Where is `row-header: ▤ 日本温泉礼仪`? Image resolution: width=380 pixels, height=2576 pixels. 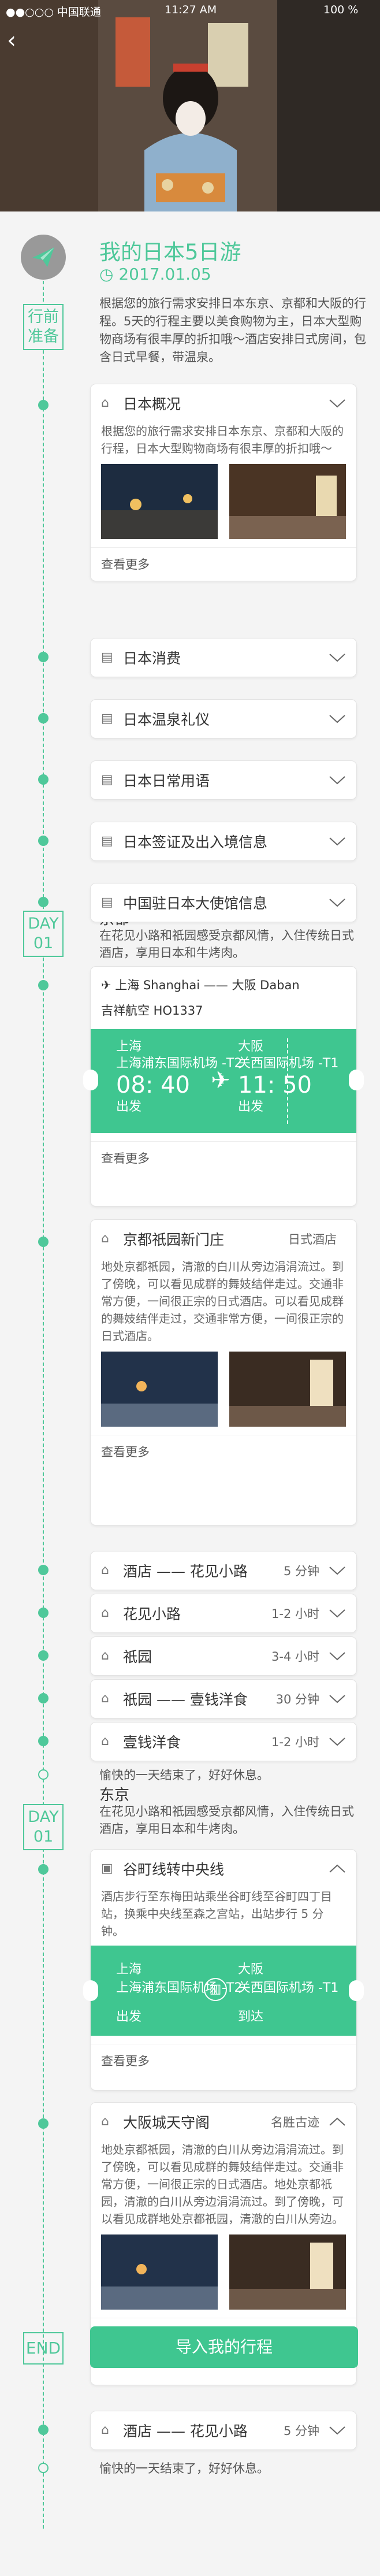
row-header: ▤ 日本温泉礼仪 is located at coordinates (223, 719).